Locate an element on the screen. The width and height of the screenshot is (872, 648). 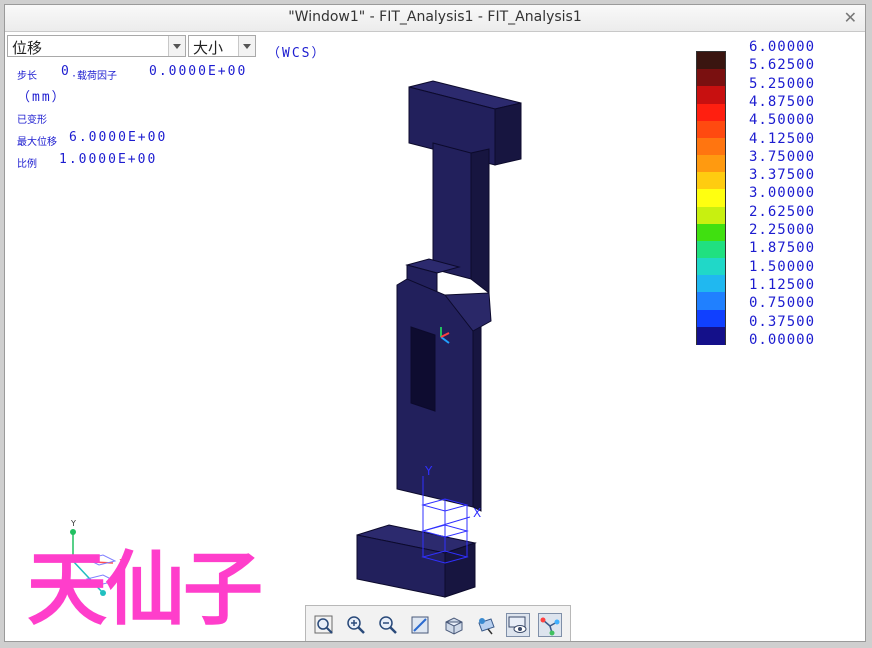
repaint-icon is located at coordinates (420, 625).